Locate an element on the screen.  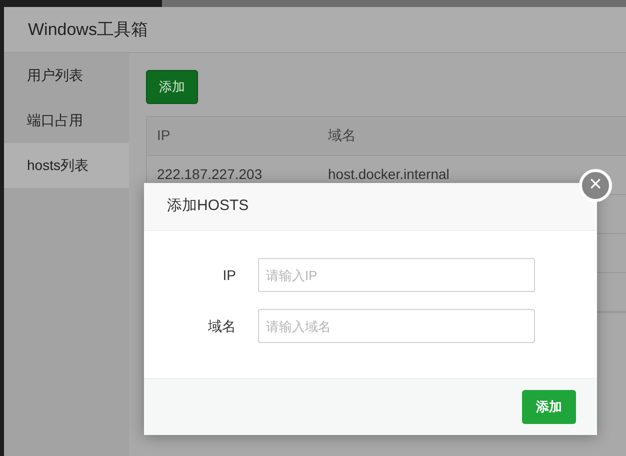
dialog-title: 添加HOSTS is located at coordinates (208, 206).